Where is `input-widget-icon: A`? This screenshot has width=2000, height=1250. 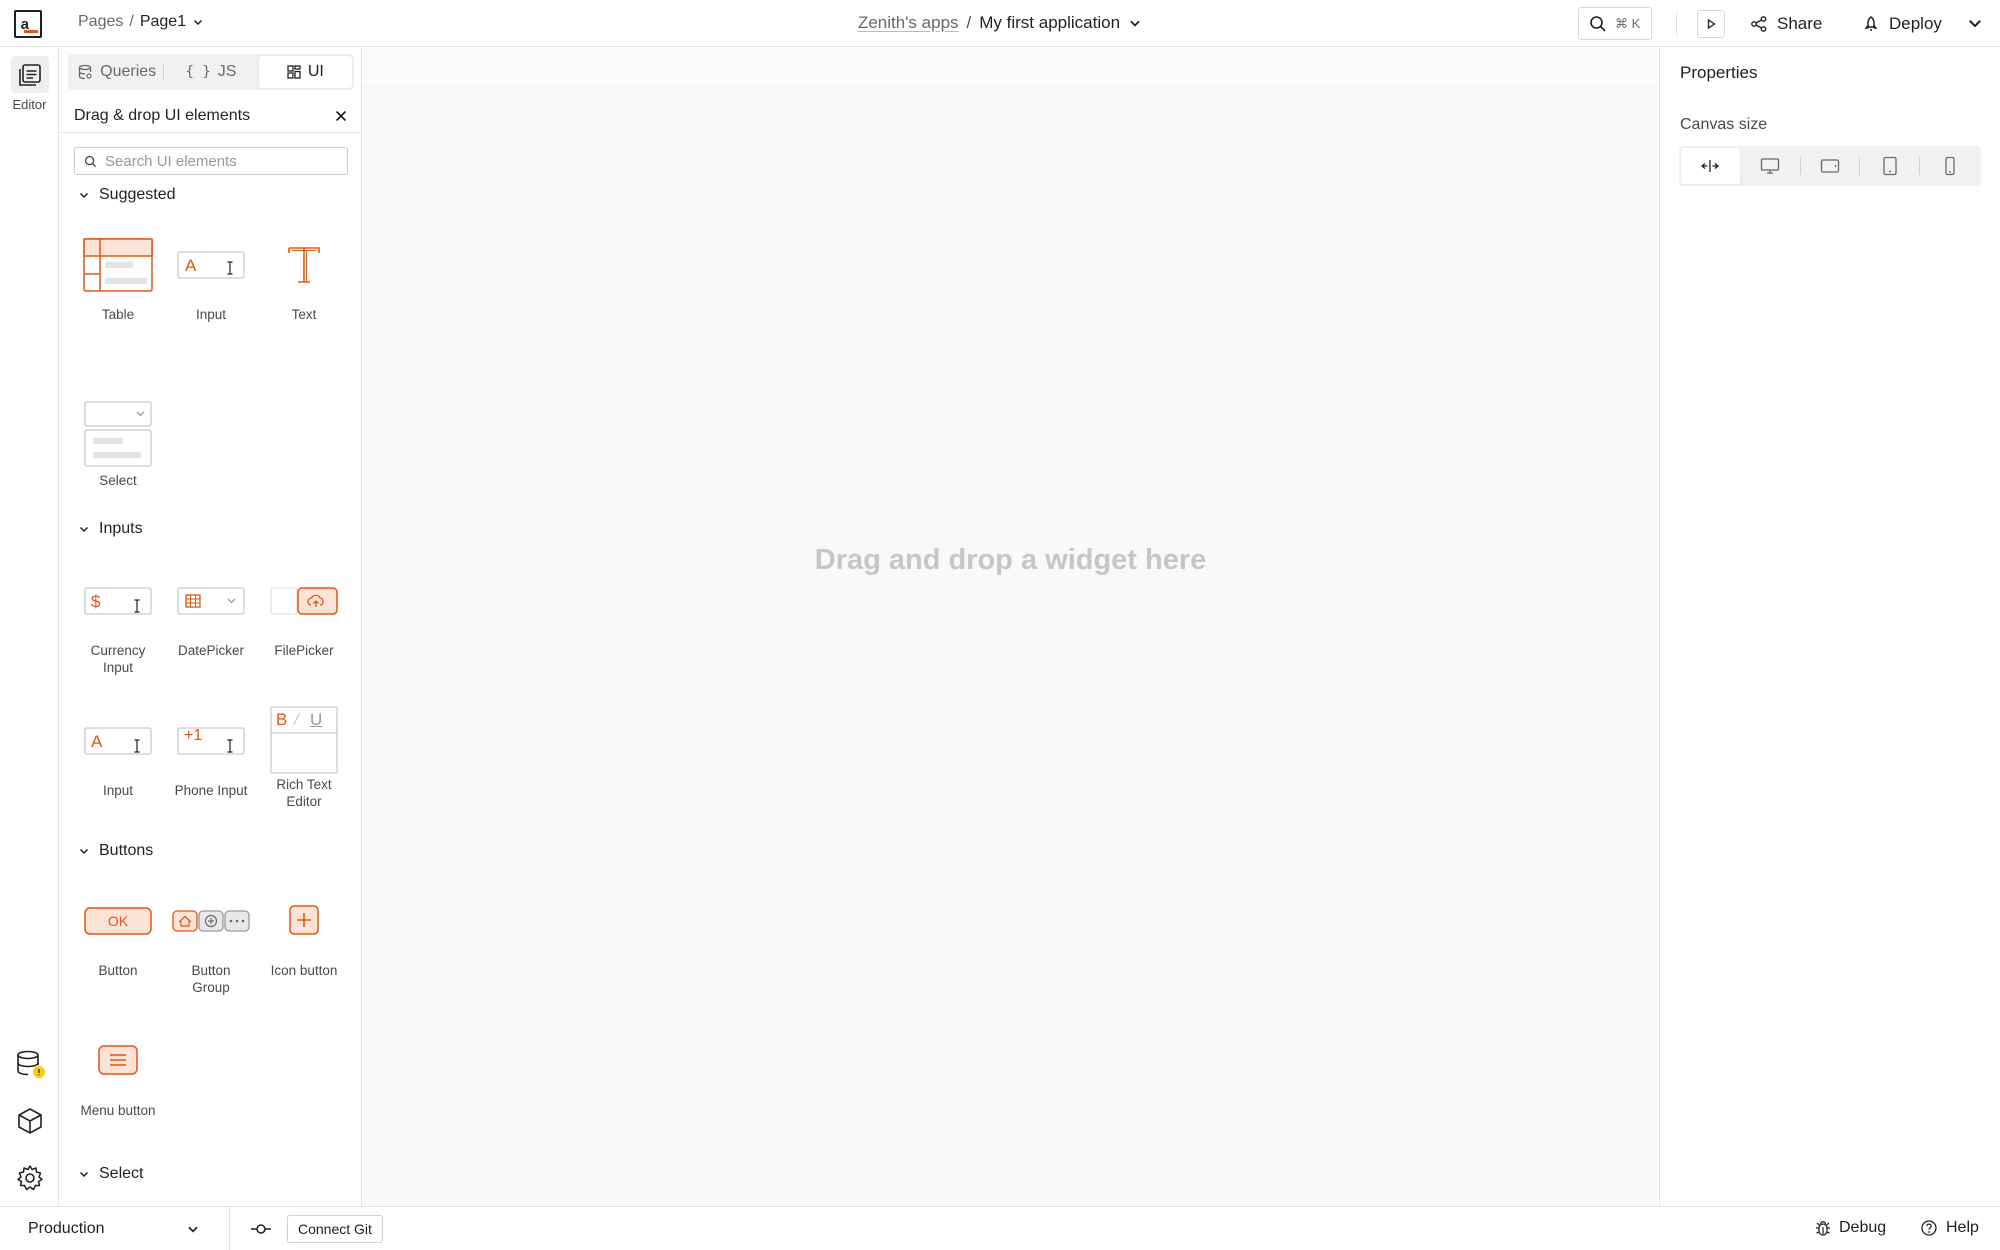 input-widget-icon: A is located at coordinates (211, 265).